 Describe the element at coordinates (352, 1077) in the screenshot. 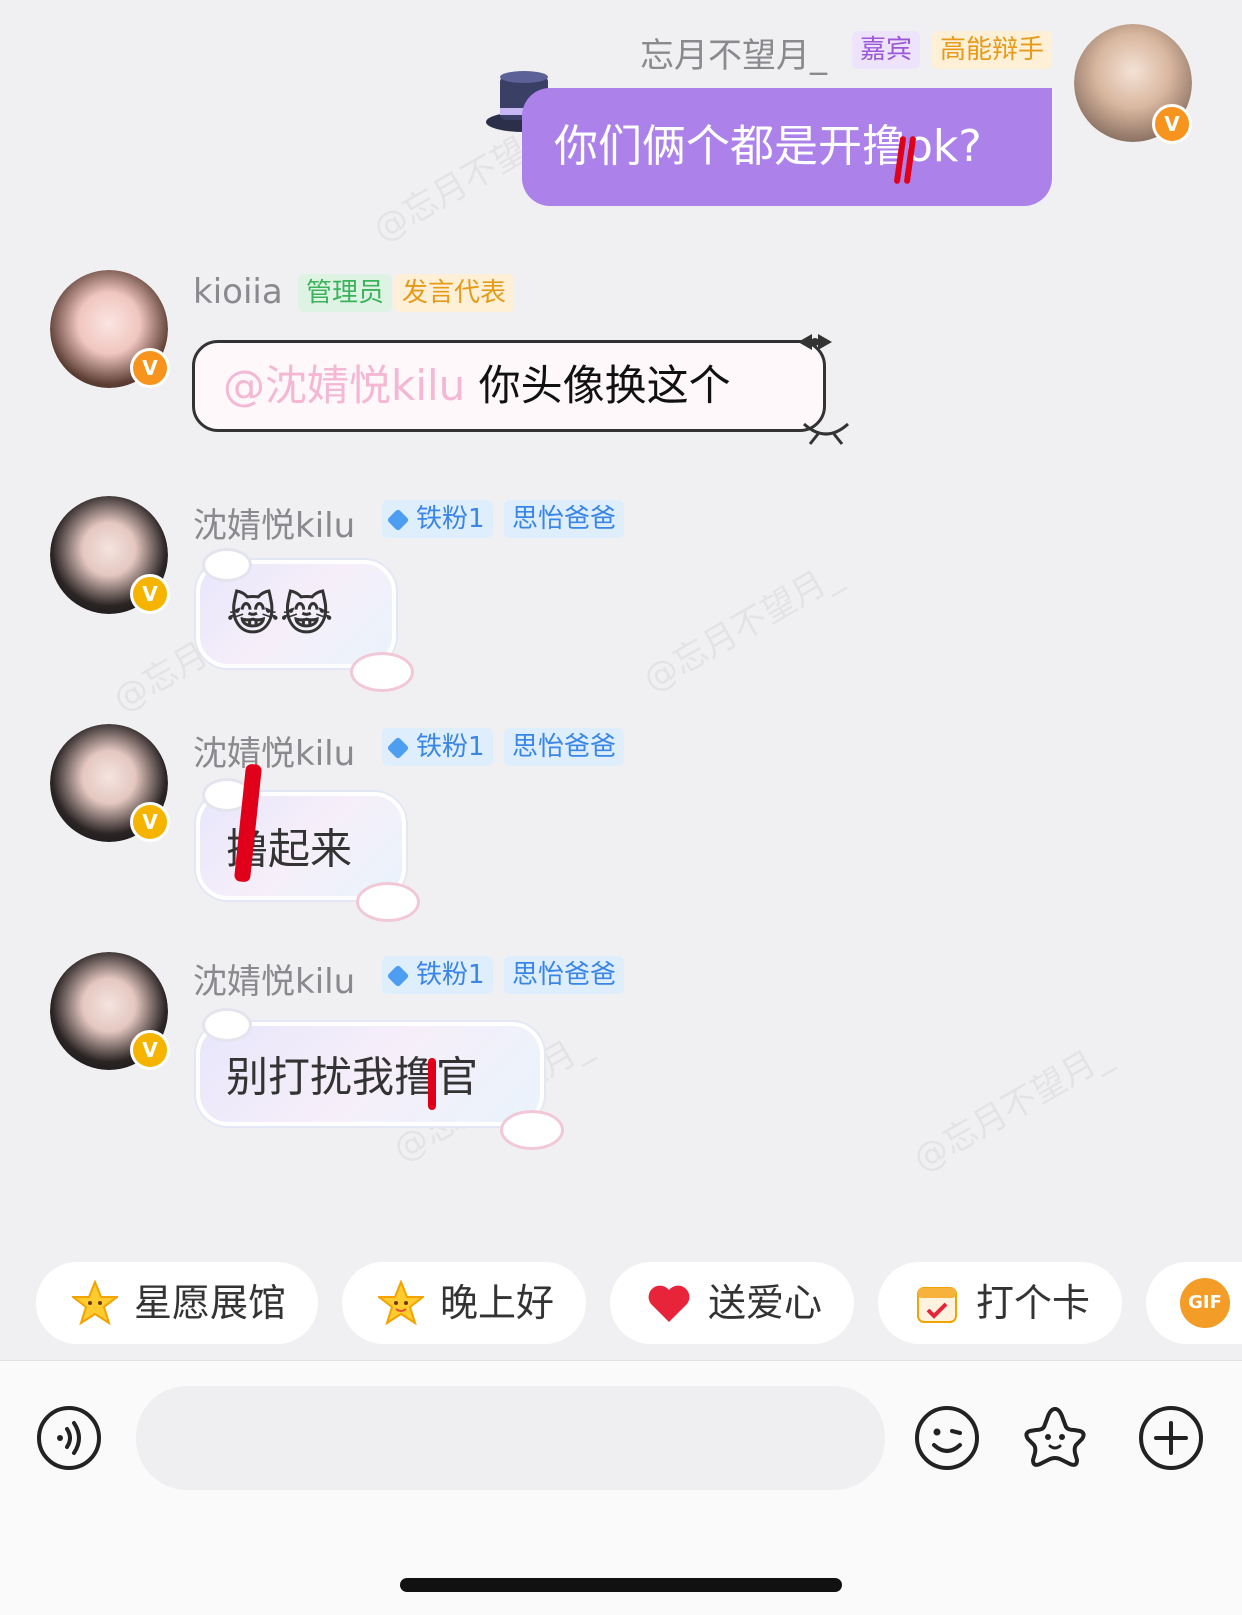

I see `message-text: 别打扰我撸官` at that location.